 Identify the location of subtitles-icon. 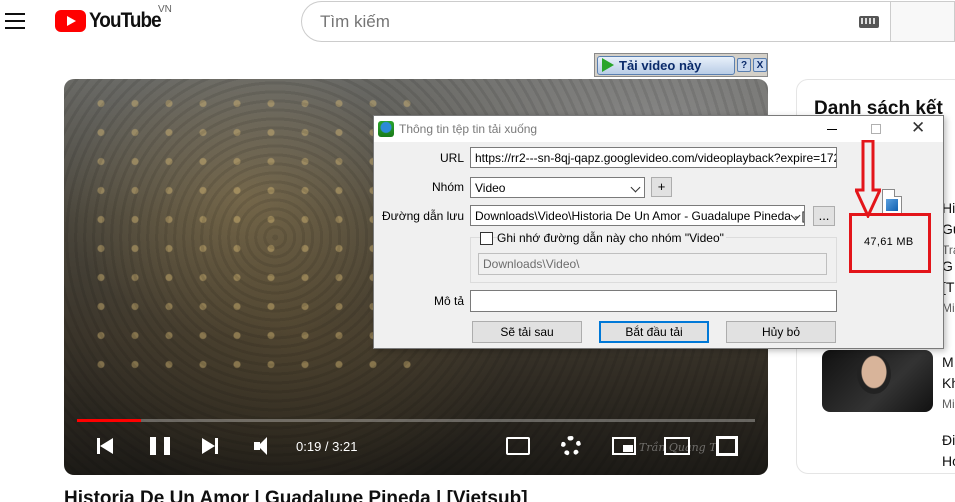
(518, 446).